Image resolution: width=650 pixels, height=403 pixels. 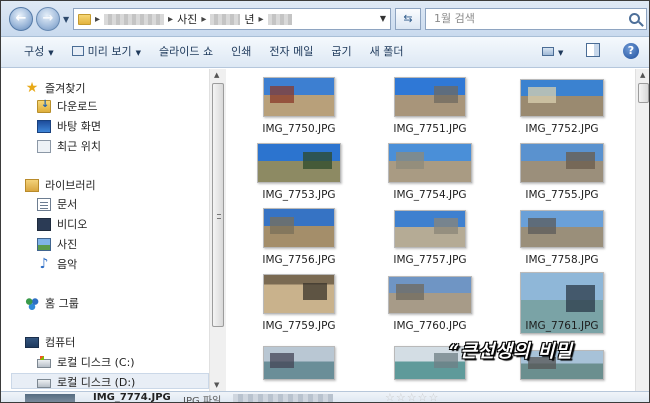 I want to click on content-scrollbar: ▲, so click(x=642, y=230).